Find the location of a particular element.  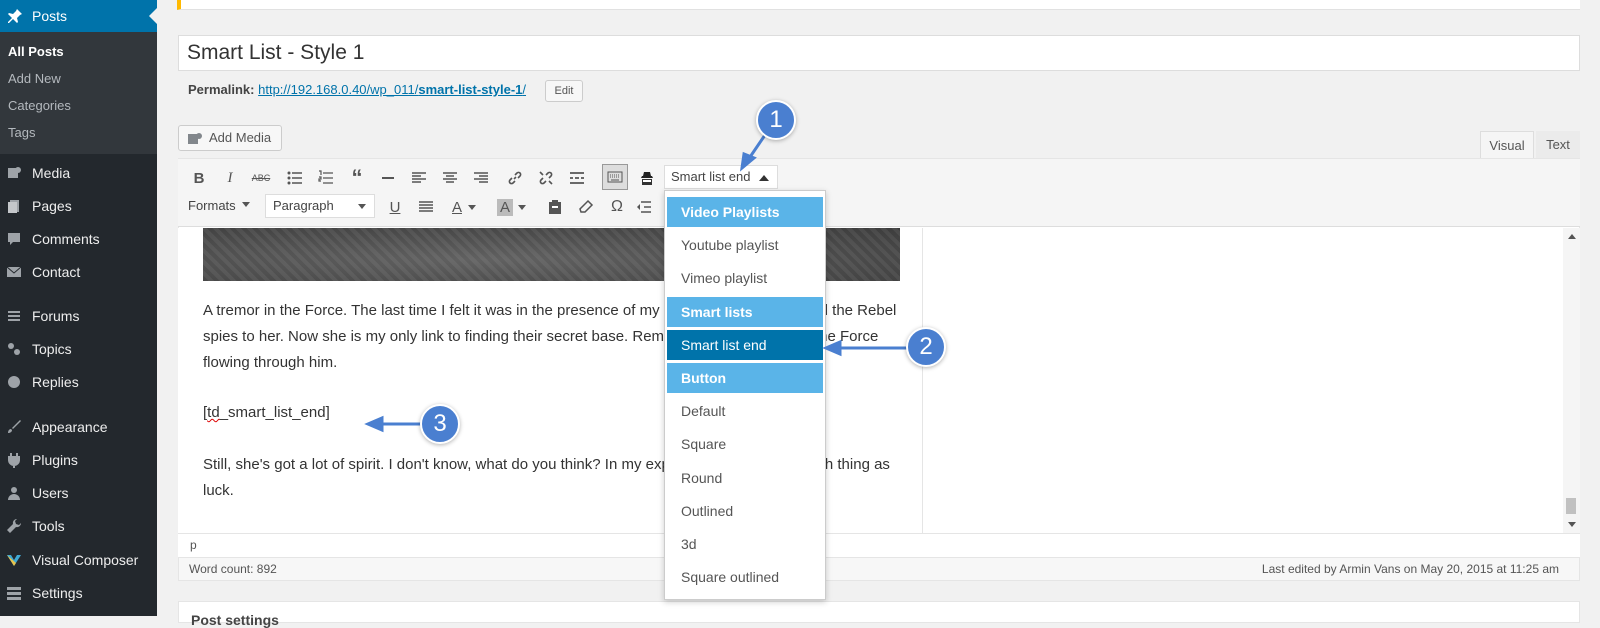

callout-3: 3 is located at coordinates (440, 424).